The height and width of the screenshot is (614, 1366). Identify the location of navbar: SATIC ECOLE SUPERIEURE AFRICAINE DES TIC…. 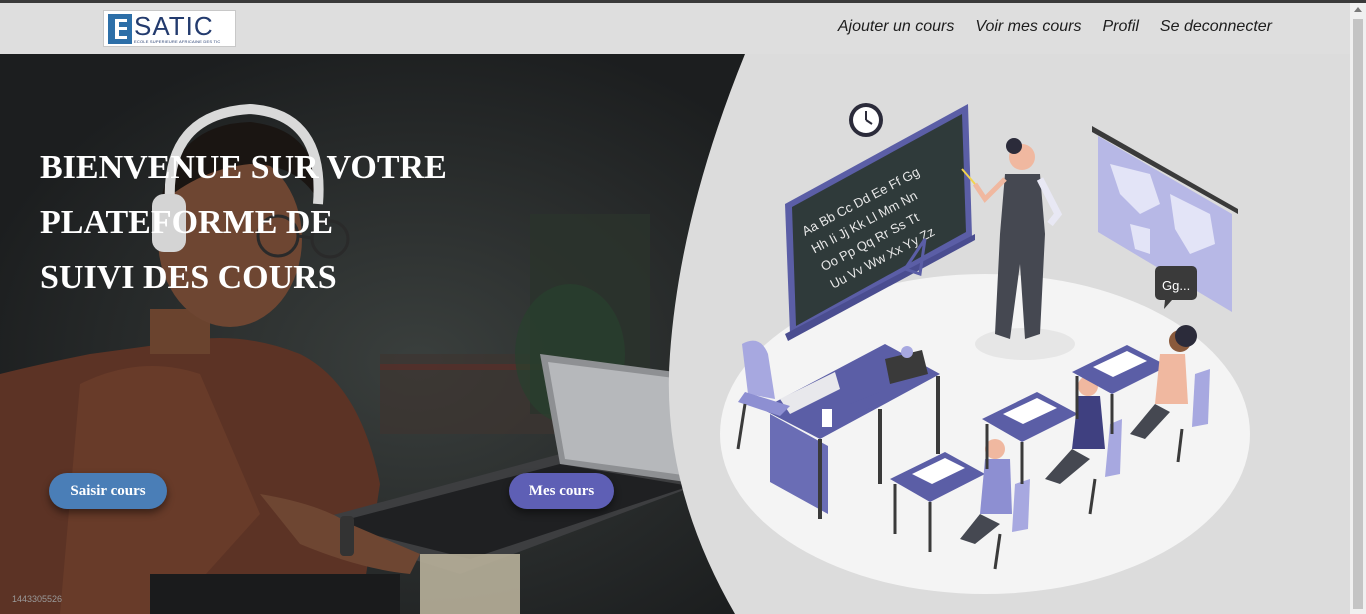
(675, 28).